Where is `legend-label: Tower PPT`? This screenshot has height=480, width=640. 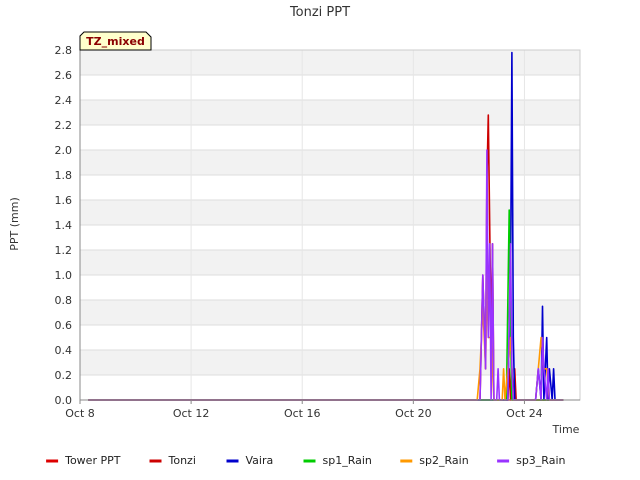 legend-label: Tower PPT is located at coordinates (92, 460).